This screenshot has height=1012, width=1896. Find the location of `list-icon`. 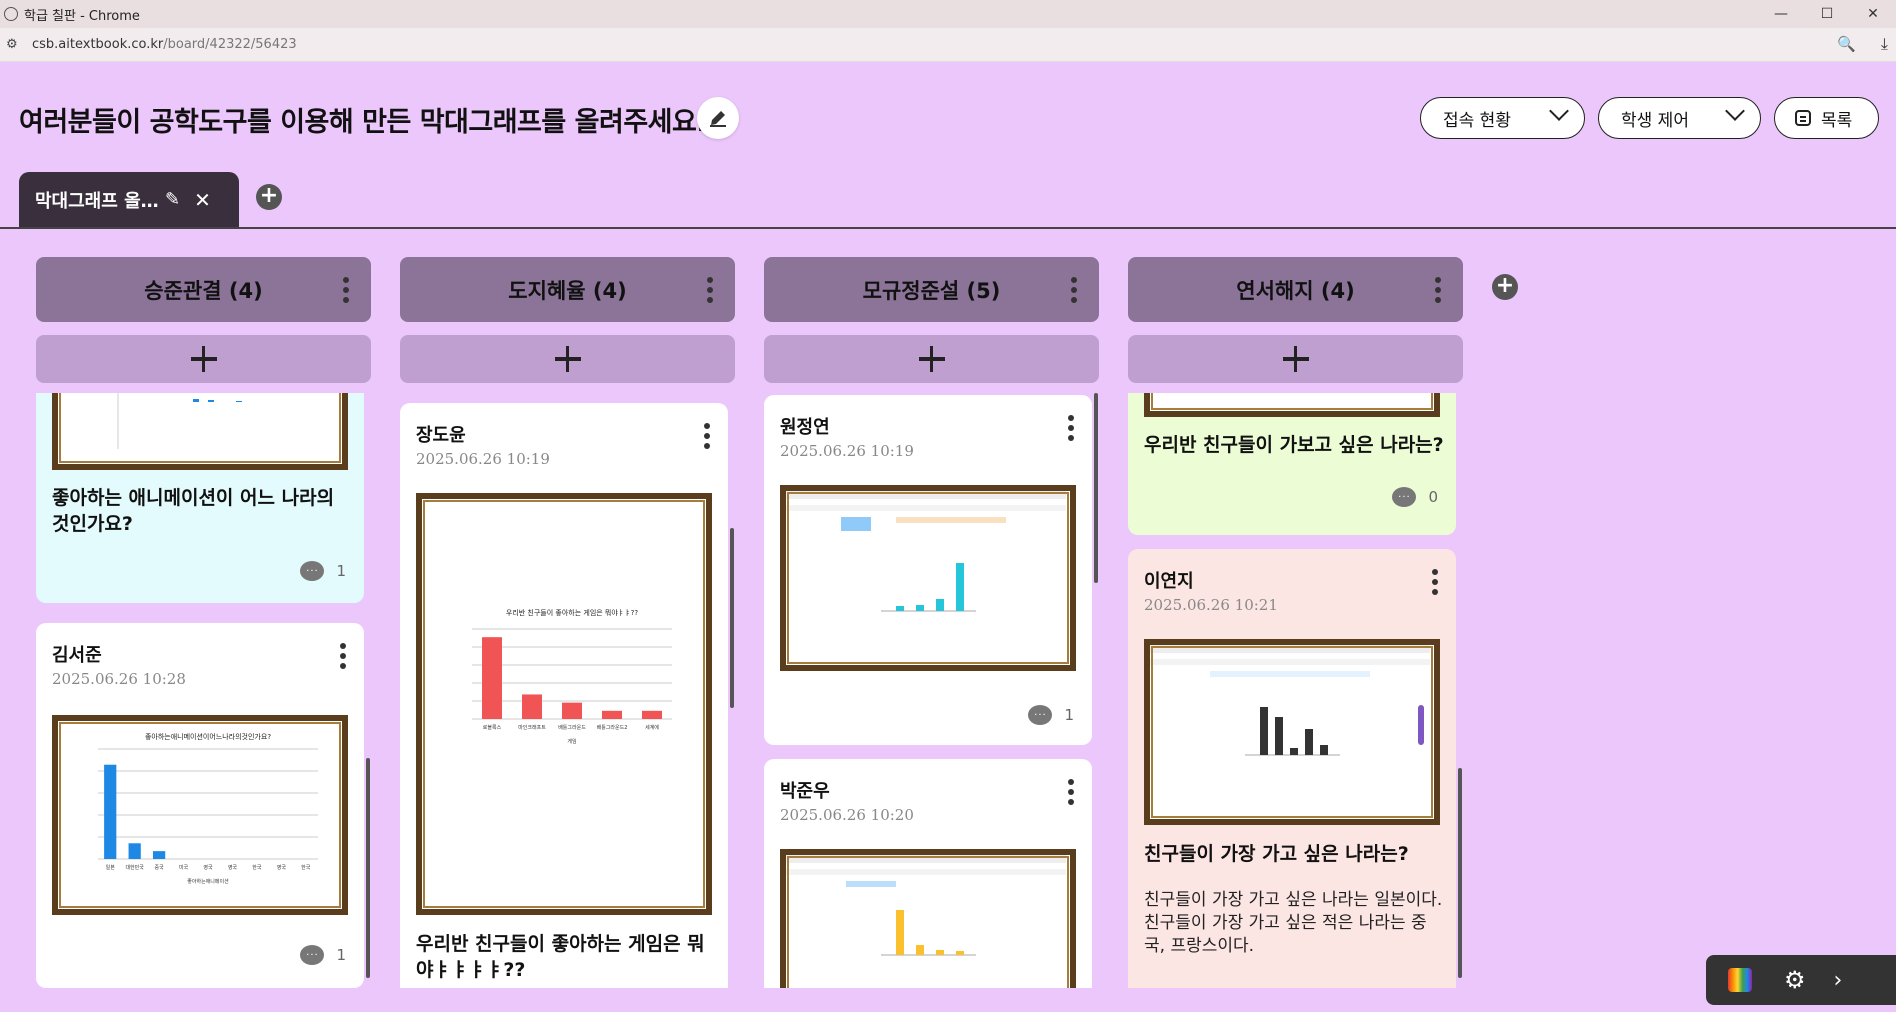

list-icon is located at coordinates (1803, 118).